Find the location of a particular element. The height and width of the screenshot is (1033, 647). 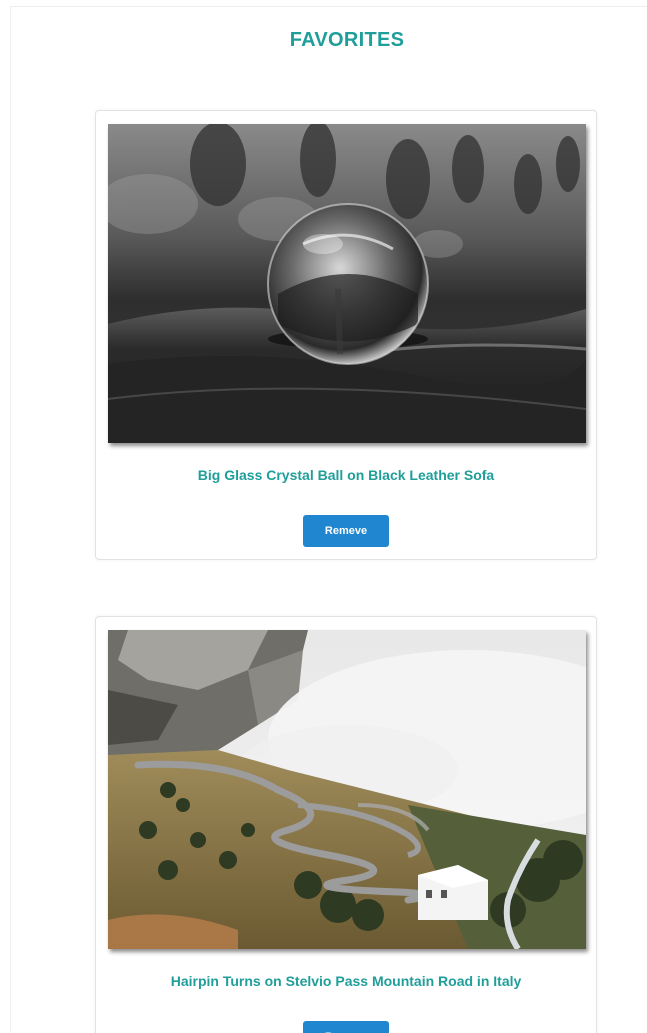

page-title: FAVORITES is located at coordinates (347, 40).